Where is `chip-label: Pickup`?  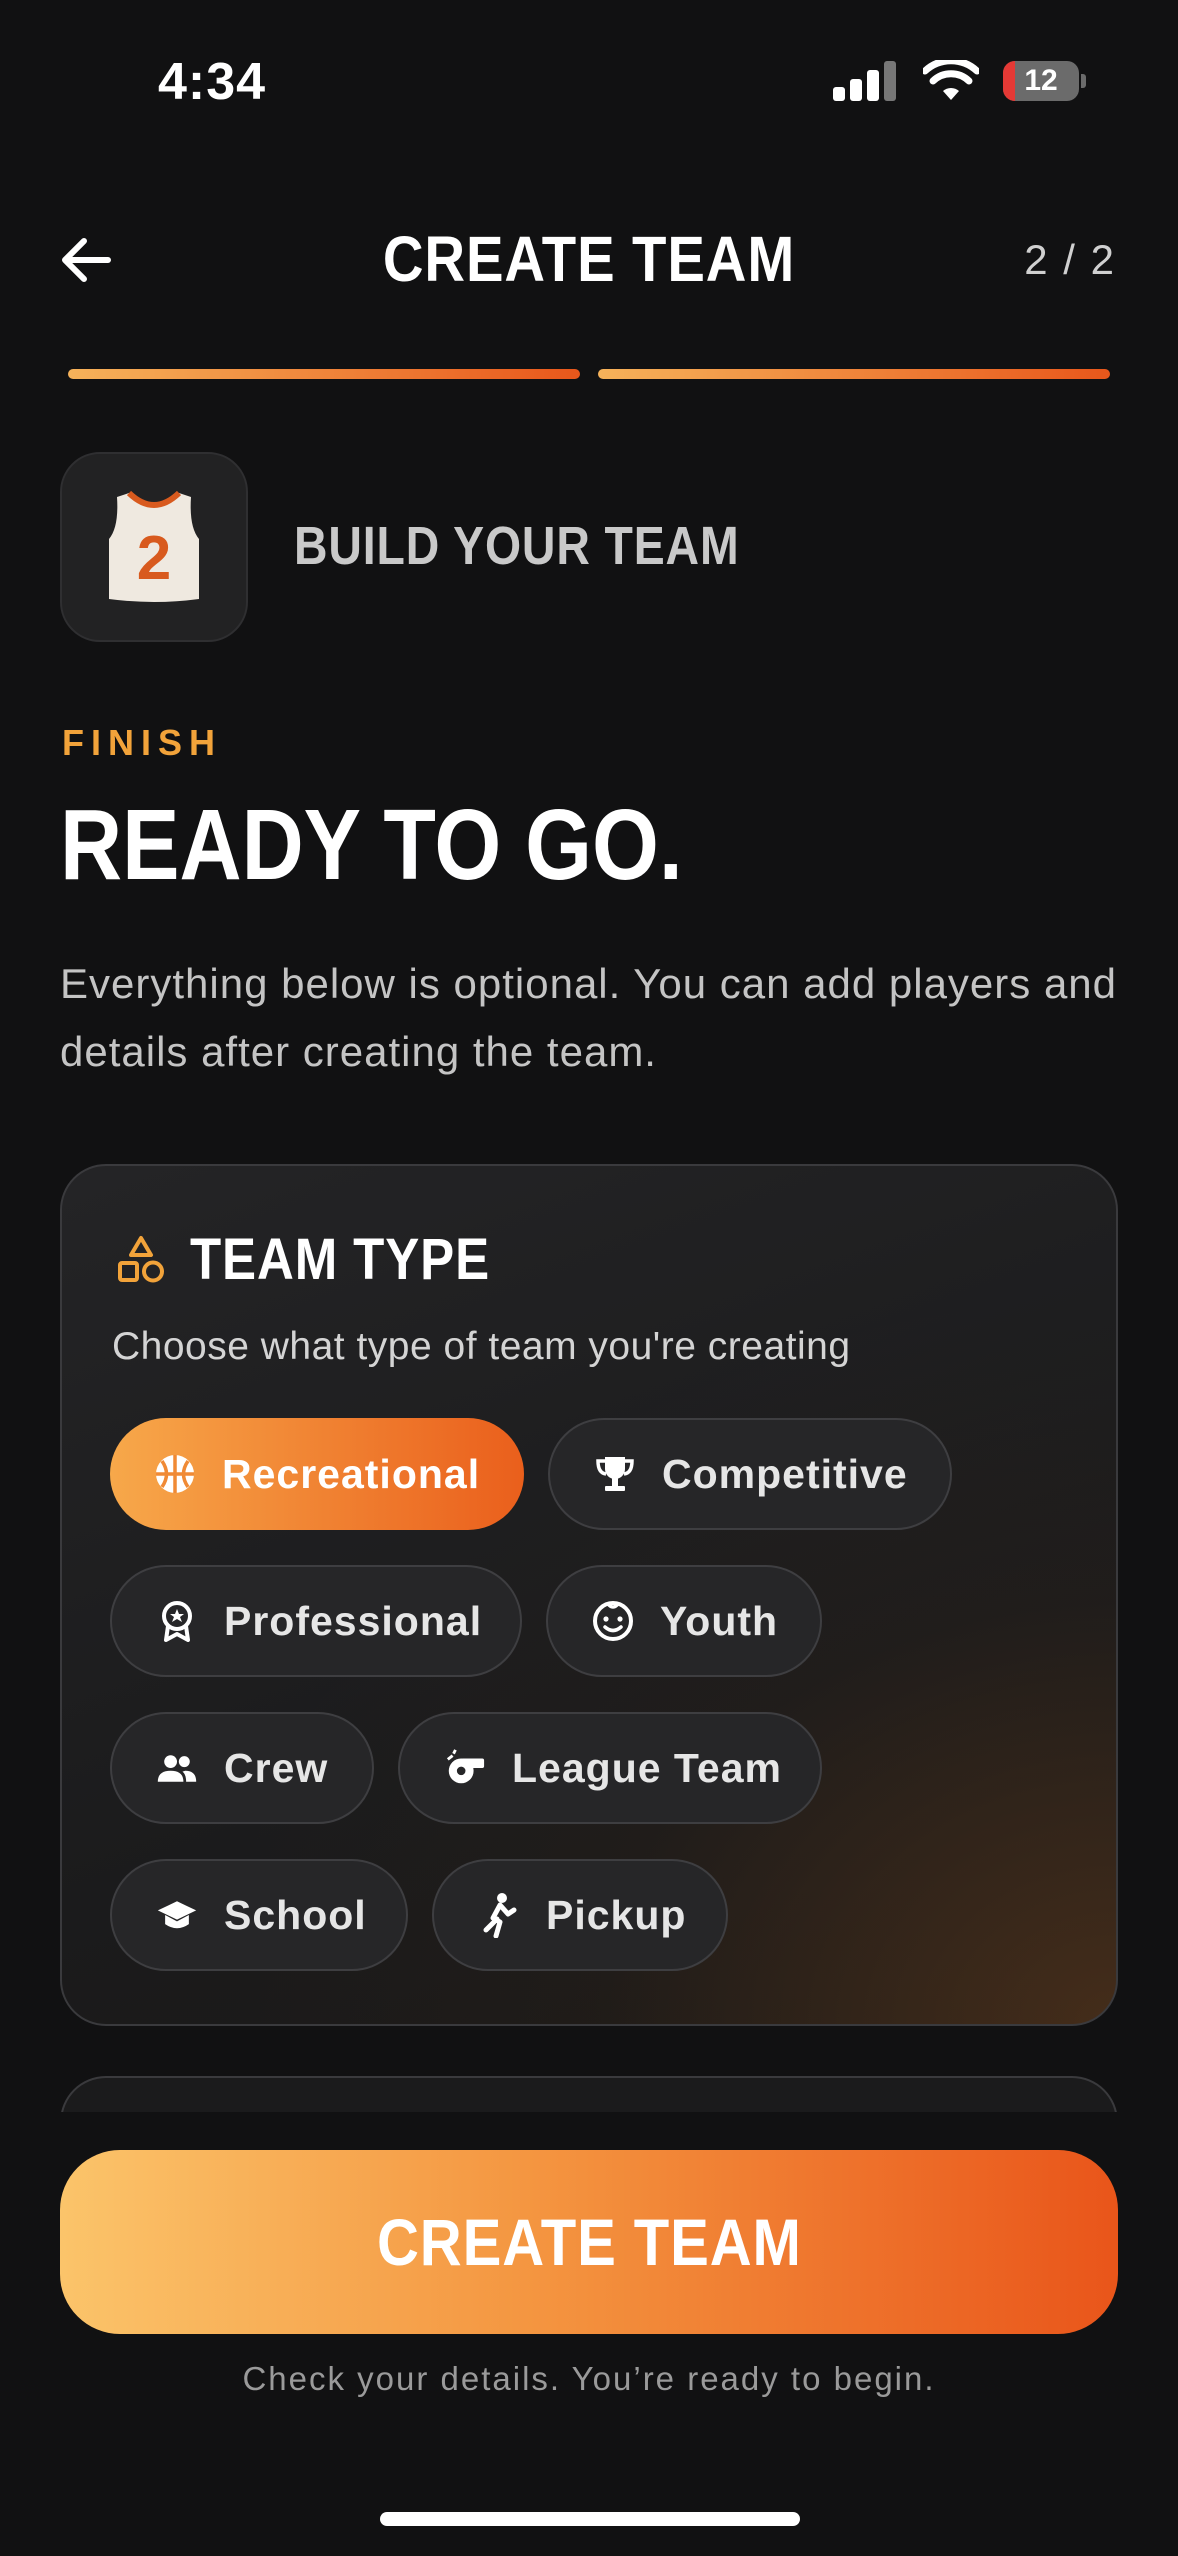
chip-label: Pickup is located at coordinates (616, 1914).